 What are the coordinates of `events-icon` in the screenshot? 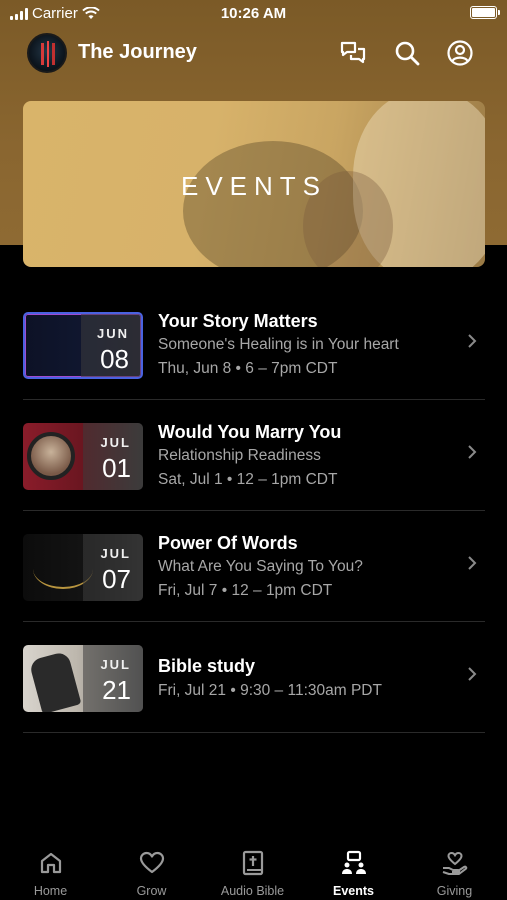 It's located at (353, 862).